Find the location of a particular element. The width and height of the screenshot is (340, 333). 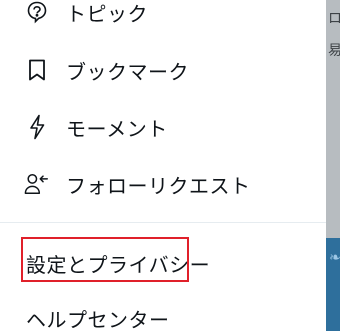

bookmark-icon is located at coordinates (37, 70).